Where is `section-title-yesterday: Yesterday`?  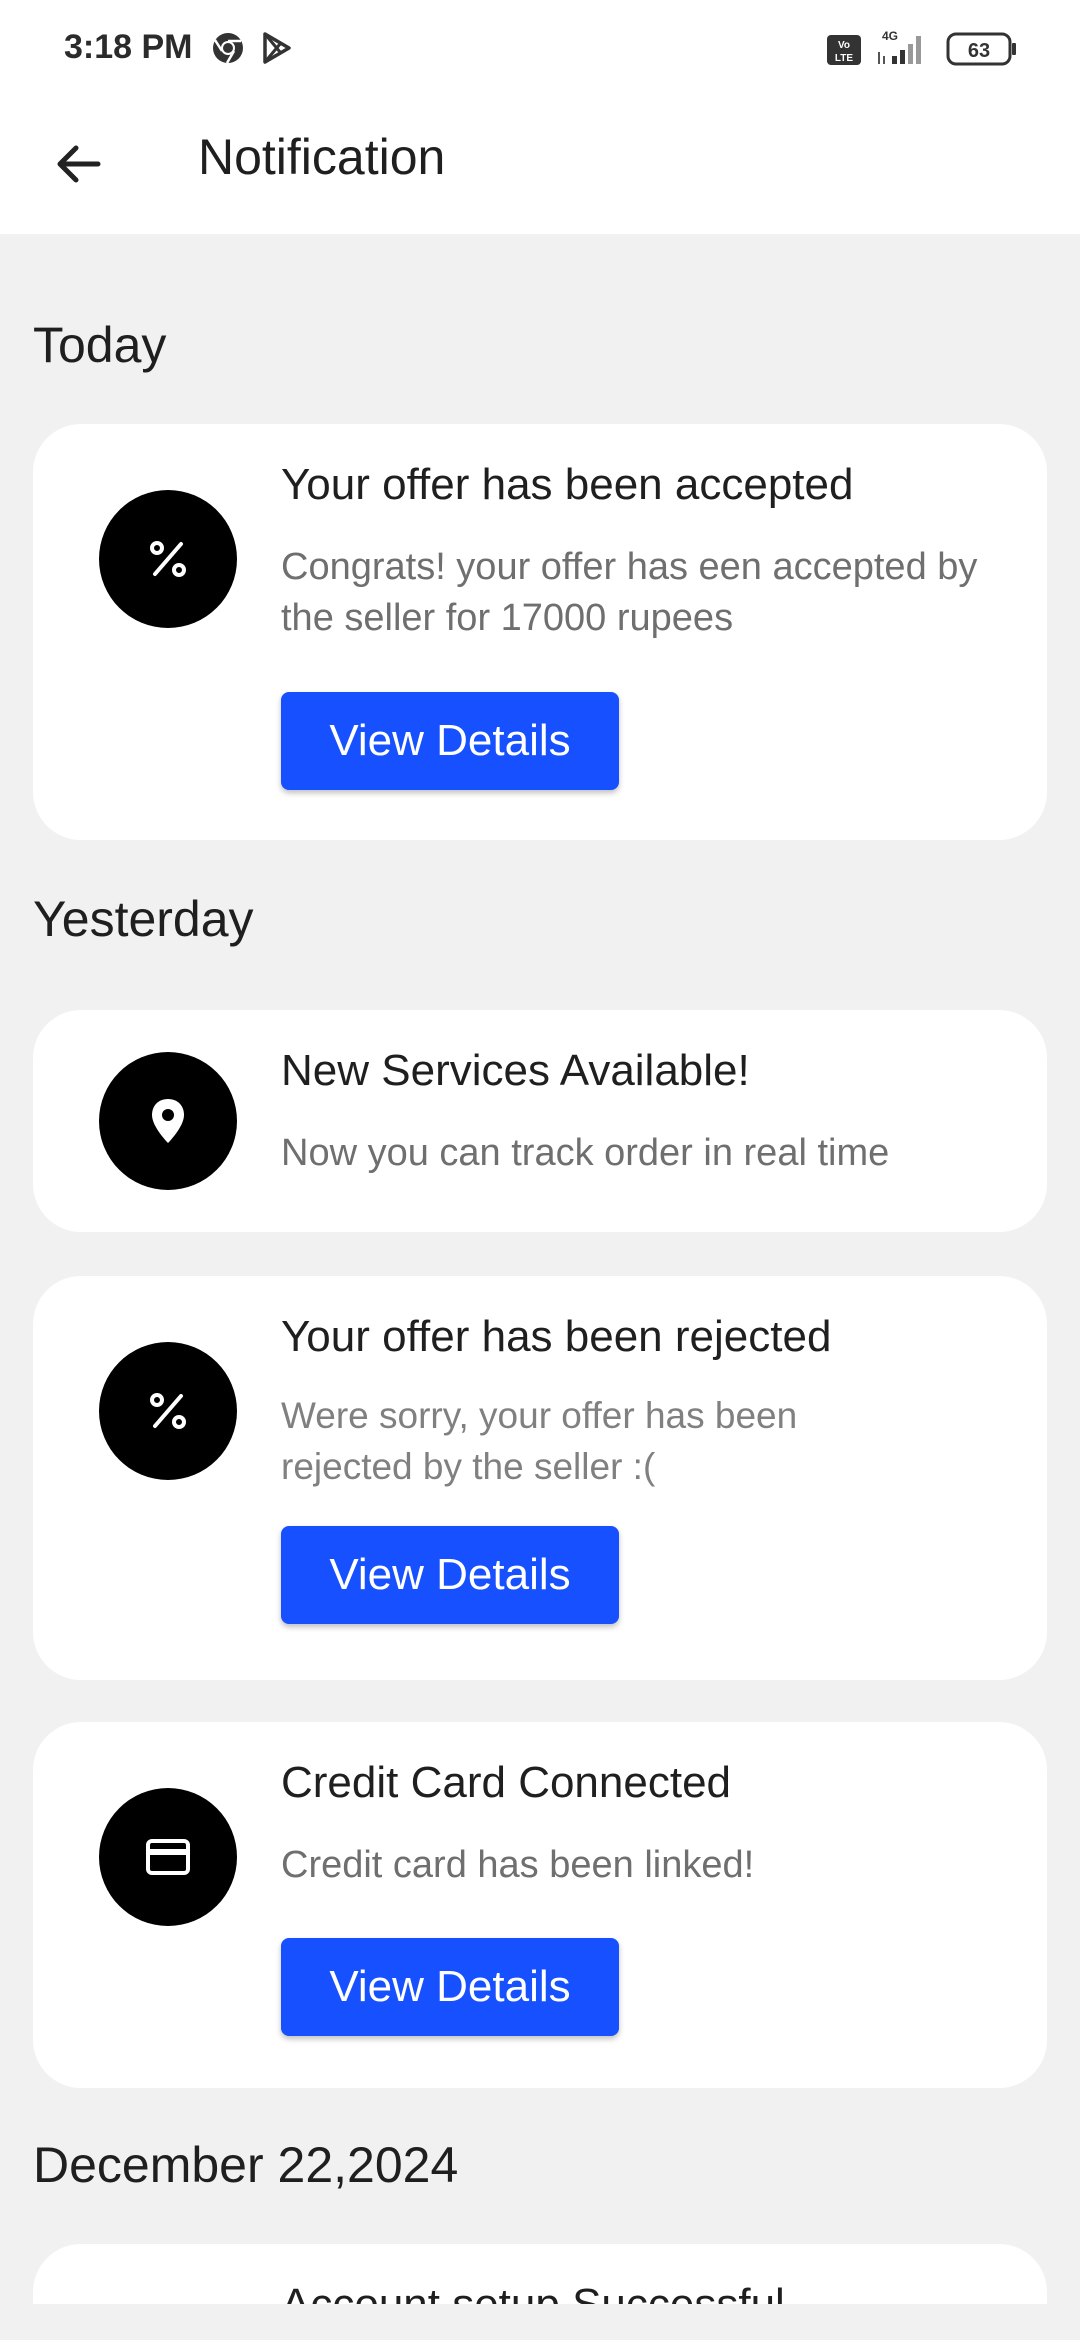
section-title-yesterday: Yesterday is located at coordinates (143, 919).